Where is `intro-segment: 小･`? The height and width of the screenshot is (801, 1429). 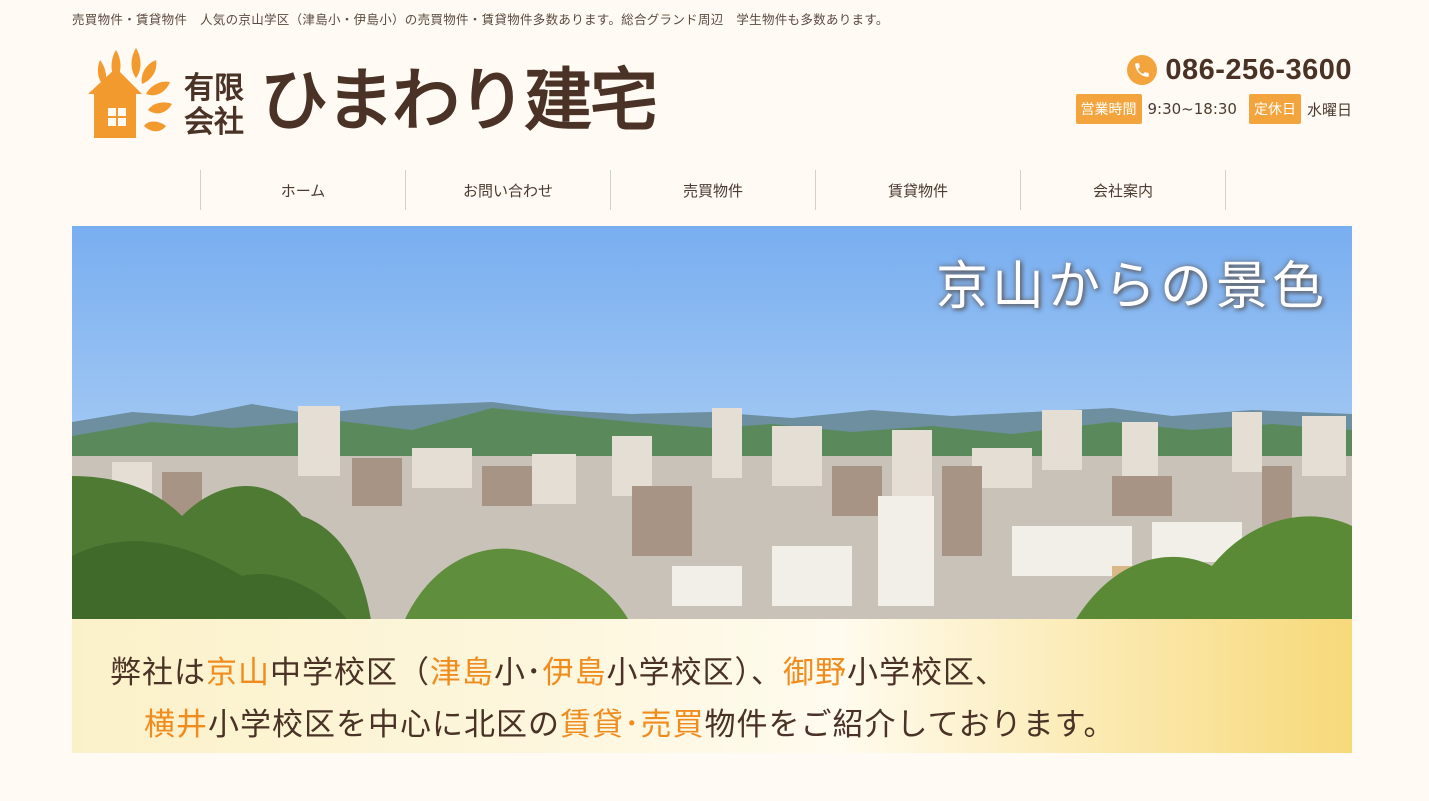 intro-segment: 小･ is located at coordinates (518, 673).